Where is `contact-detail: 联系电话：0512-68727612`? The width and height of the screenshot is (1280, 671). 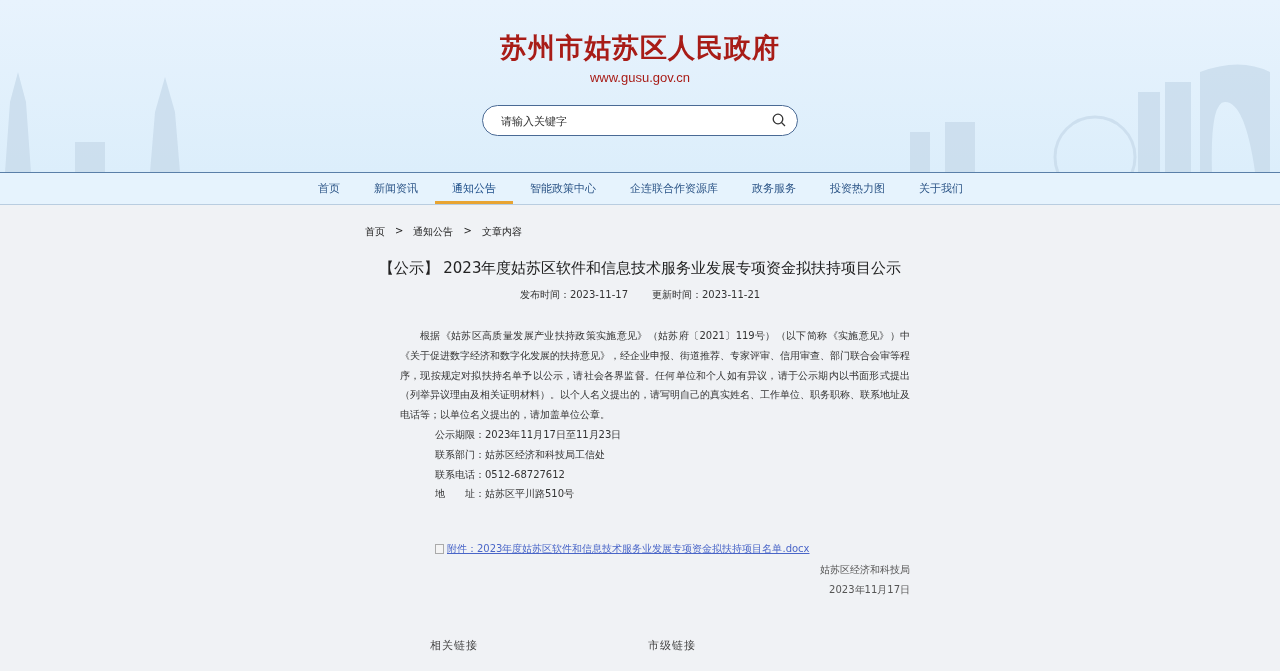
contact-detail: 联系电话：0512-68727612 is located at coordinates (500, 474).